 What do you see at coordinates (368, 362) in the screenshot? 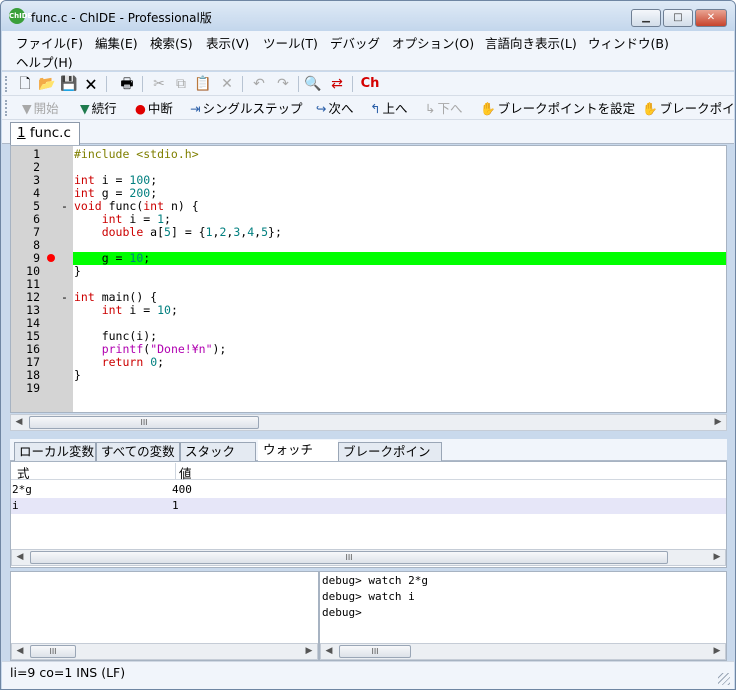
I see `code-line: 17 return 0;` at bounding box center [368, 362].